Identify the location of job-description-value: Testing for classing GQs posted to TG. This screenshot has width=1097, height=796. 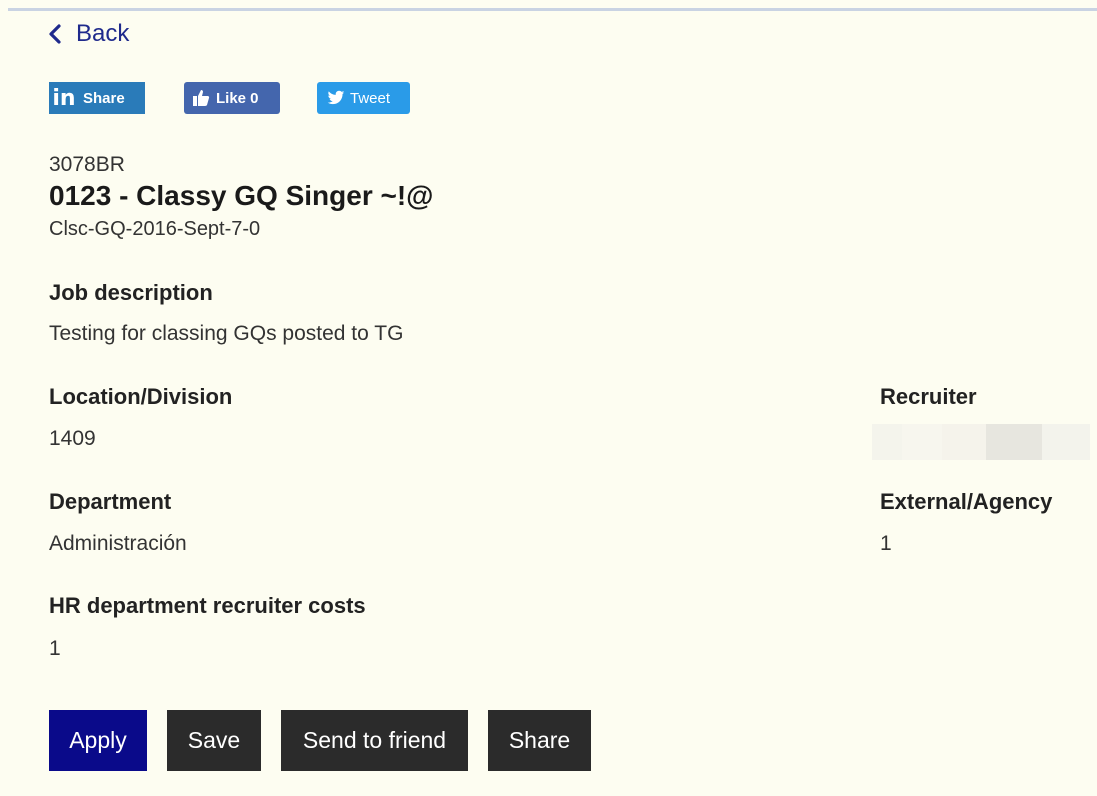
(226, 333).